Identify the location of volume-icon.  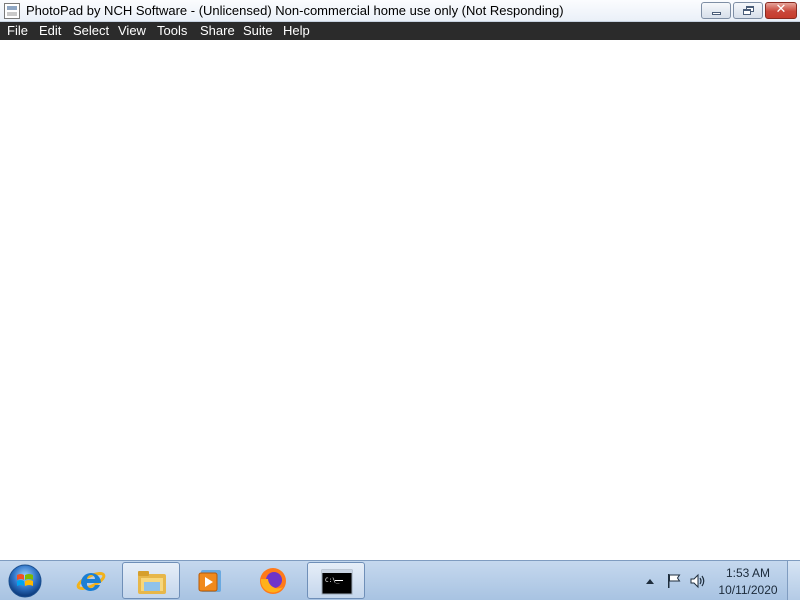
(698, 581).